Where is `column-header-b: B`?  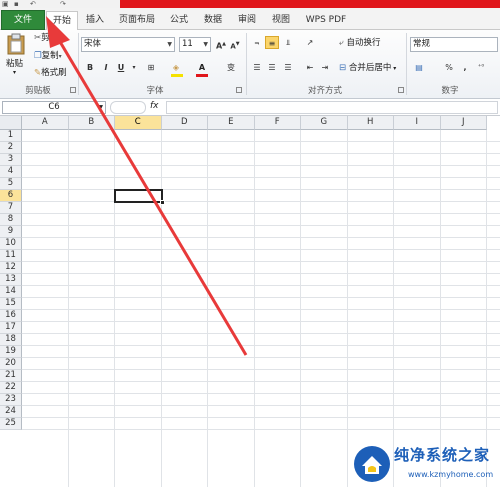
column-header-b: B is located at coordinates (91, 123).